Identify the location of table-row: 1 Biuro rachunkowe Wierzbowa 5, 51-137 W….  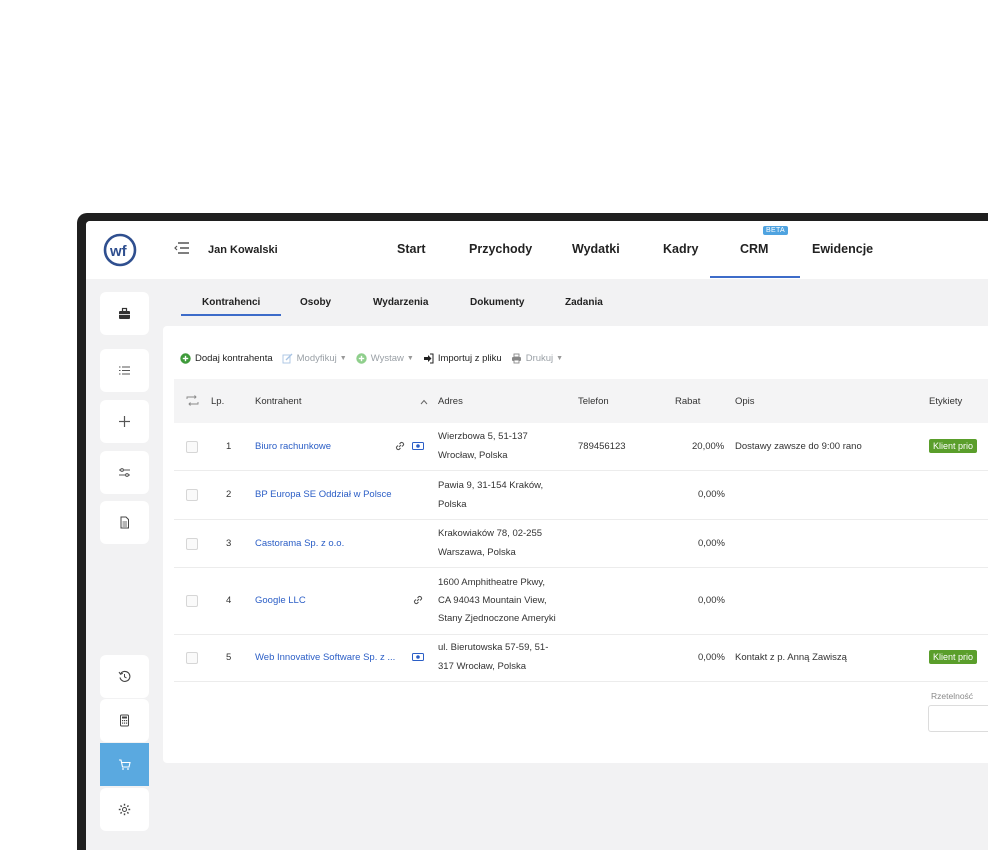
(581, 447).